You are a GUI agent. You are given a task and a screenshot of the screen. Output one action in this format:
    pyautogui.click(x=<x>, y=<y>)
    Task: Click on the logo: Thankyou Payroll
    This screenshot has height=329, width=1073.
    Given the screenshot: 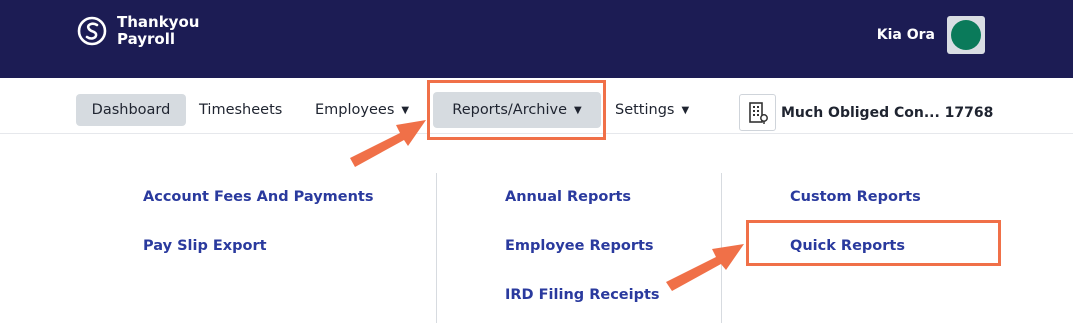 What is the action you would take?
    pyautogui.click(x=137, y=31)
    